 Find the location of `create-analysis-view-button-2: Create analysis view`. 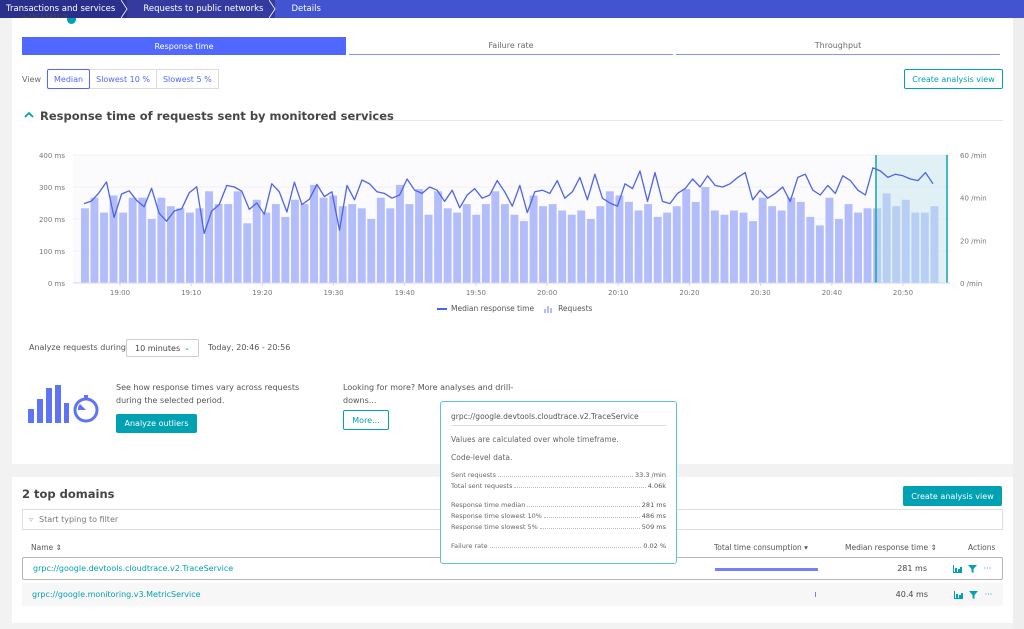

create-analysis-view-button-2: Create analysis view is located at coordinates (952, 496).